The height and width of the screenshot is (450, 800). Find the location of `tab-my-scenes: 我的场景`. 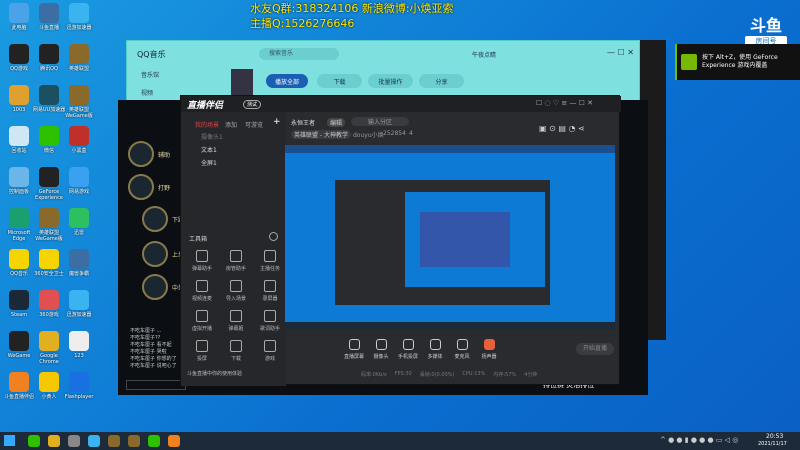

tab-my-scenes: 我的场景 is located at coordinates (207, 124).